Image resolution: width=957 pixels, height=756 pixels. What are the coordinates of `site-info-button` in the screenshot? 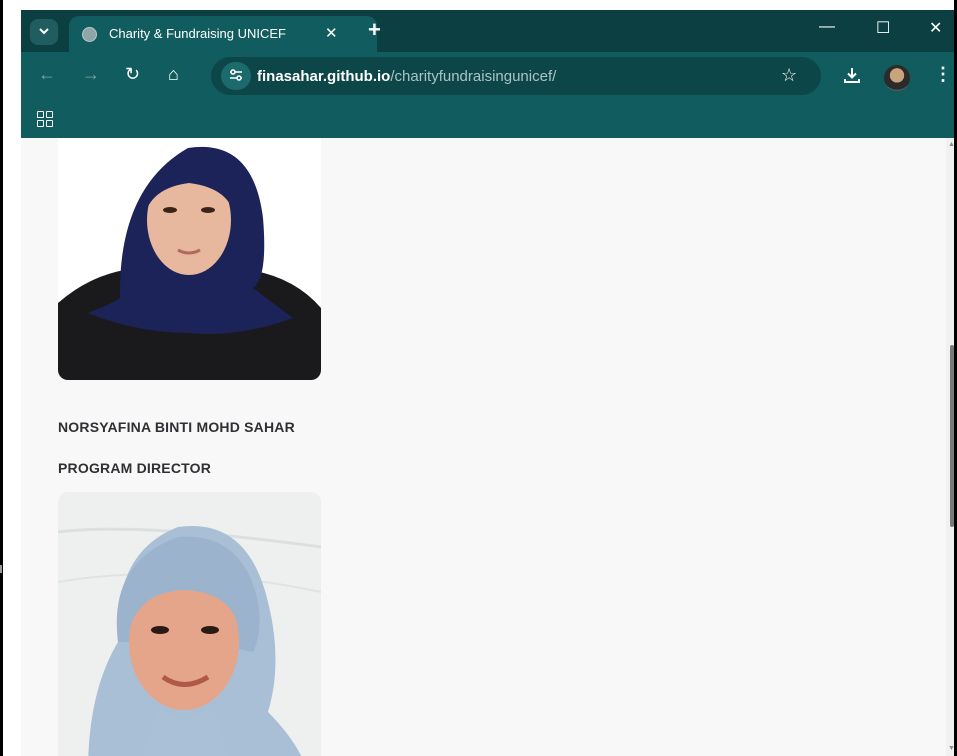 It's located at (236, 76).